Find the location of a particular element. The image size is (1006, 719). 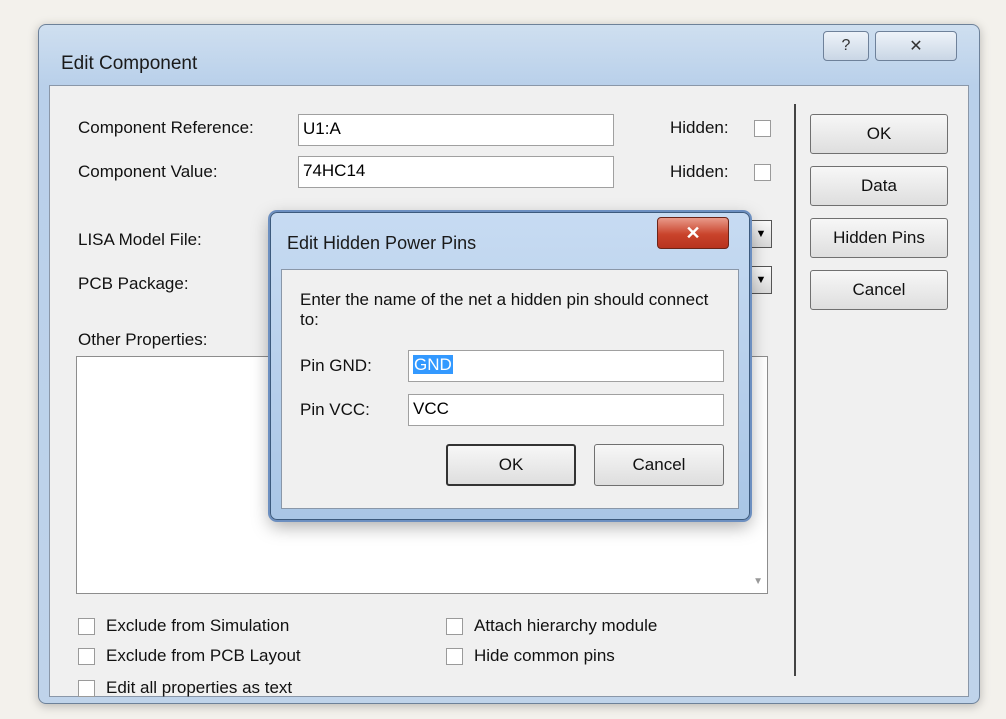

component-value-input: 74HC14 is located at coordinates (456, 172).